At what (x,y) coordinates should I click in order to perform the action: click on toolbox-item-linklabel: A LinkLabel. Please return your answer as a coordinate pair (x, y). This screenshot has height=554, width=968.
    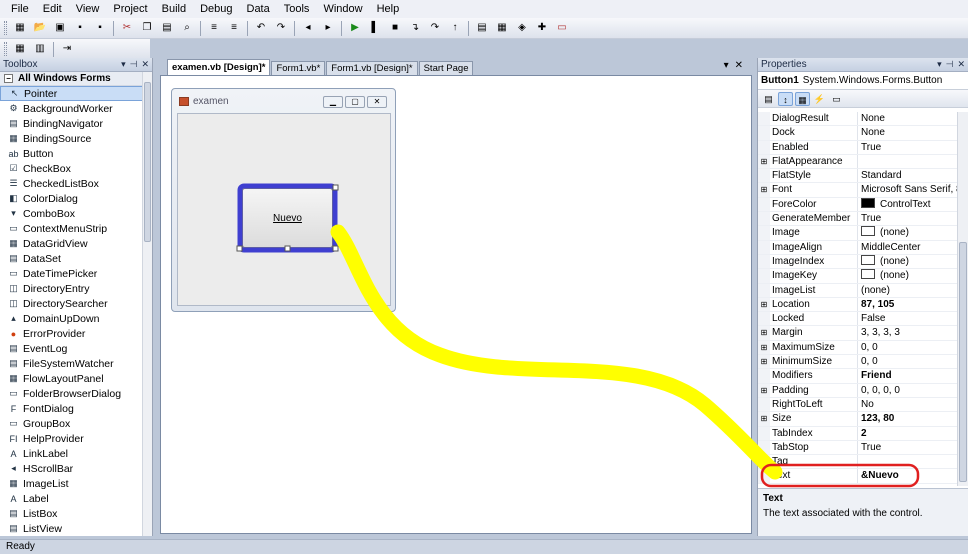
    Looking at the image, I should click on (76, 453).